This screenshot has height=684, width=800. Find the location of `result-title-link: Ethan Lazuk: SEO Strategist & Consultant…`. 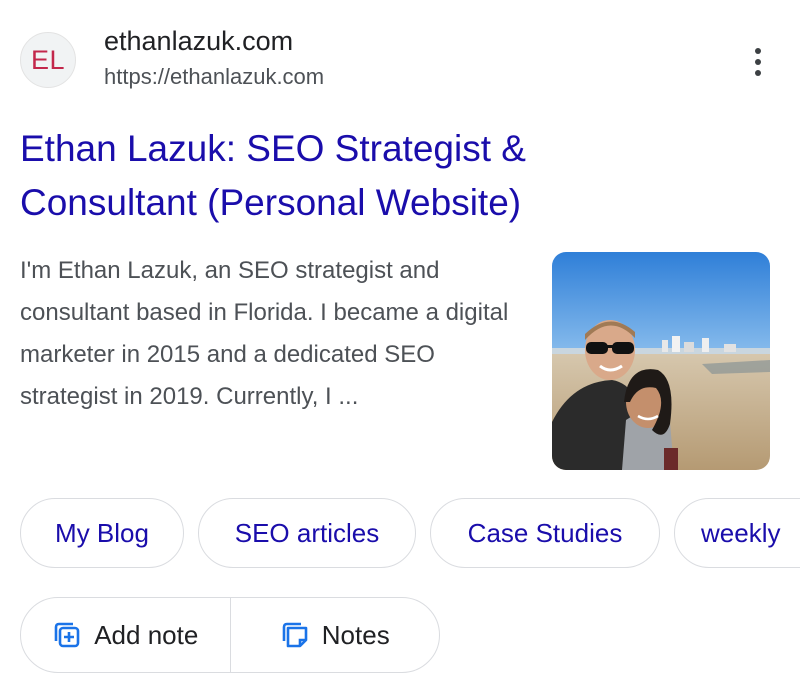

result-title-link: Ethan Lazuk: SEO Strategist & Consultant… is located at coordinates (340, 176).